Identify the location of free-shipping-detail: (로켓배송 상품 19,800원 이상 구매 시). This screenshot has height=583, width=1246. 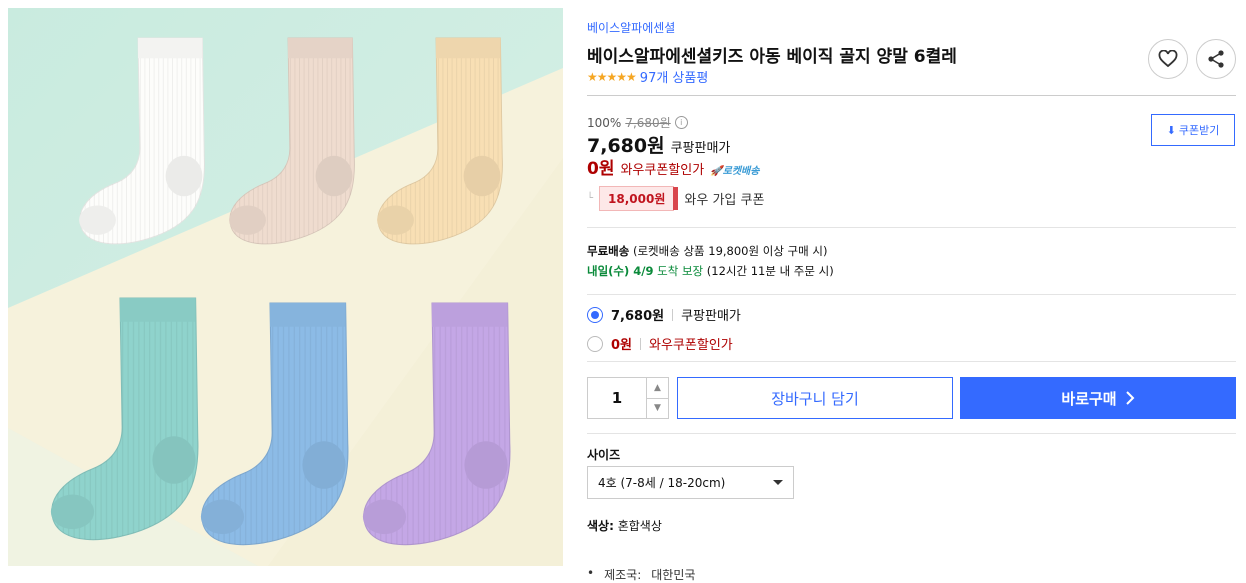
(730, 251).